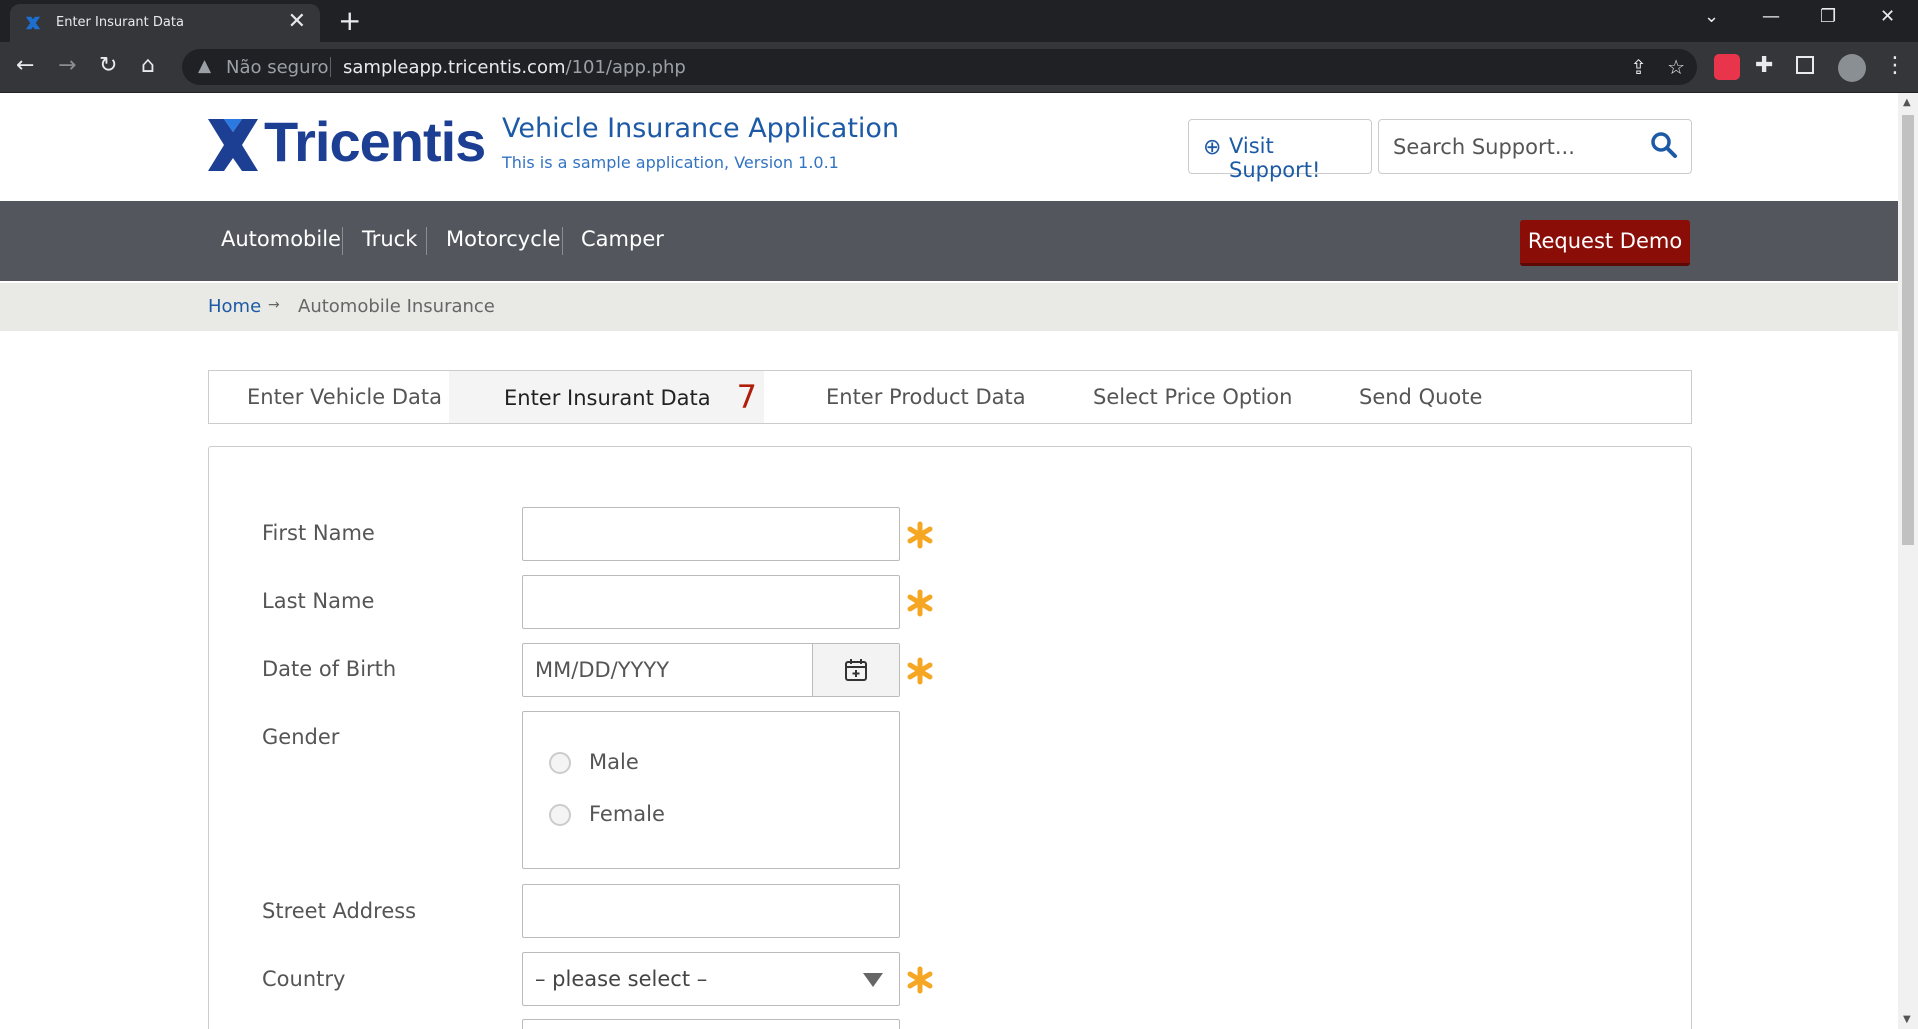 Image resolution: width=1918 pixels, height=1029 pixels. I want to click on profile-avatar, so click(1852, 68).